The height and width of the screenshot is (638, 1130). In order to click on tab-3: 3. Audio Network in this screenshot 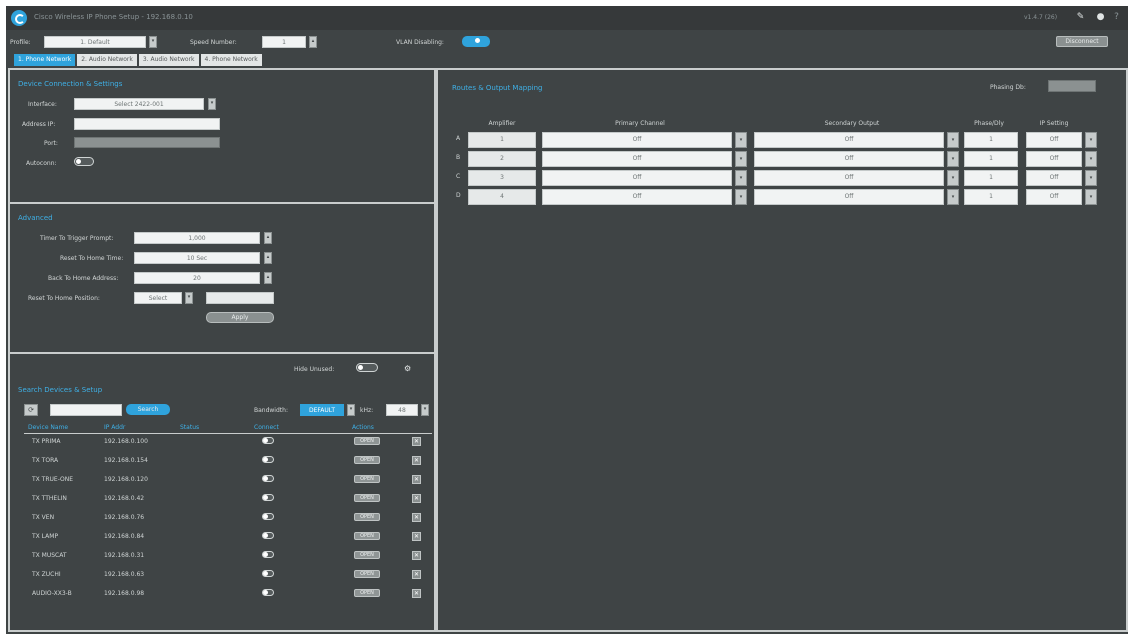, I will do `click(168, 60)`.